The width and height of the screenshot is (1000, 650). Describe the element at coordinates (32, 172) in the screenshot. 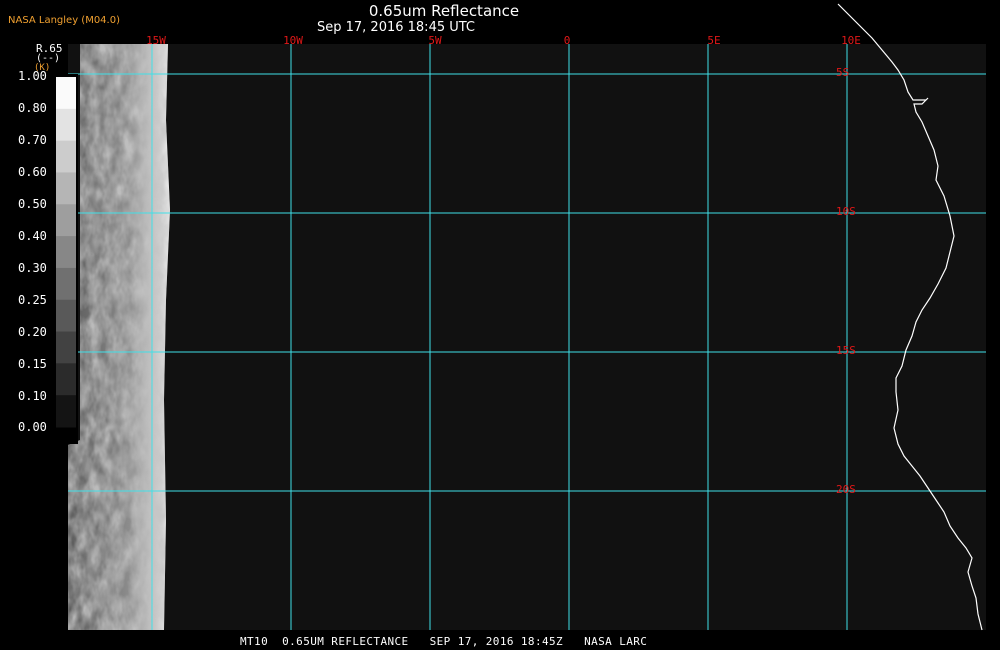

I see `colorbar-tick: 0.60` at that location.